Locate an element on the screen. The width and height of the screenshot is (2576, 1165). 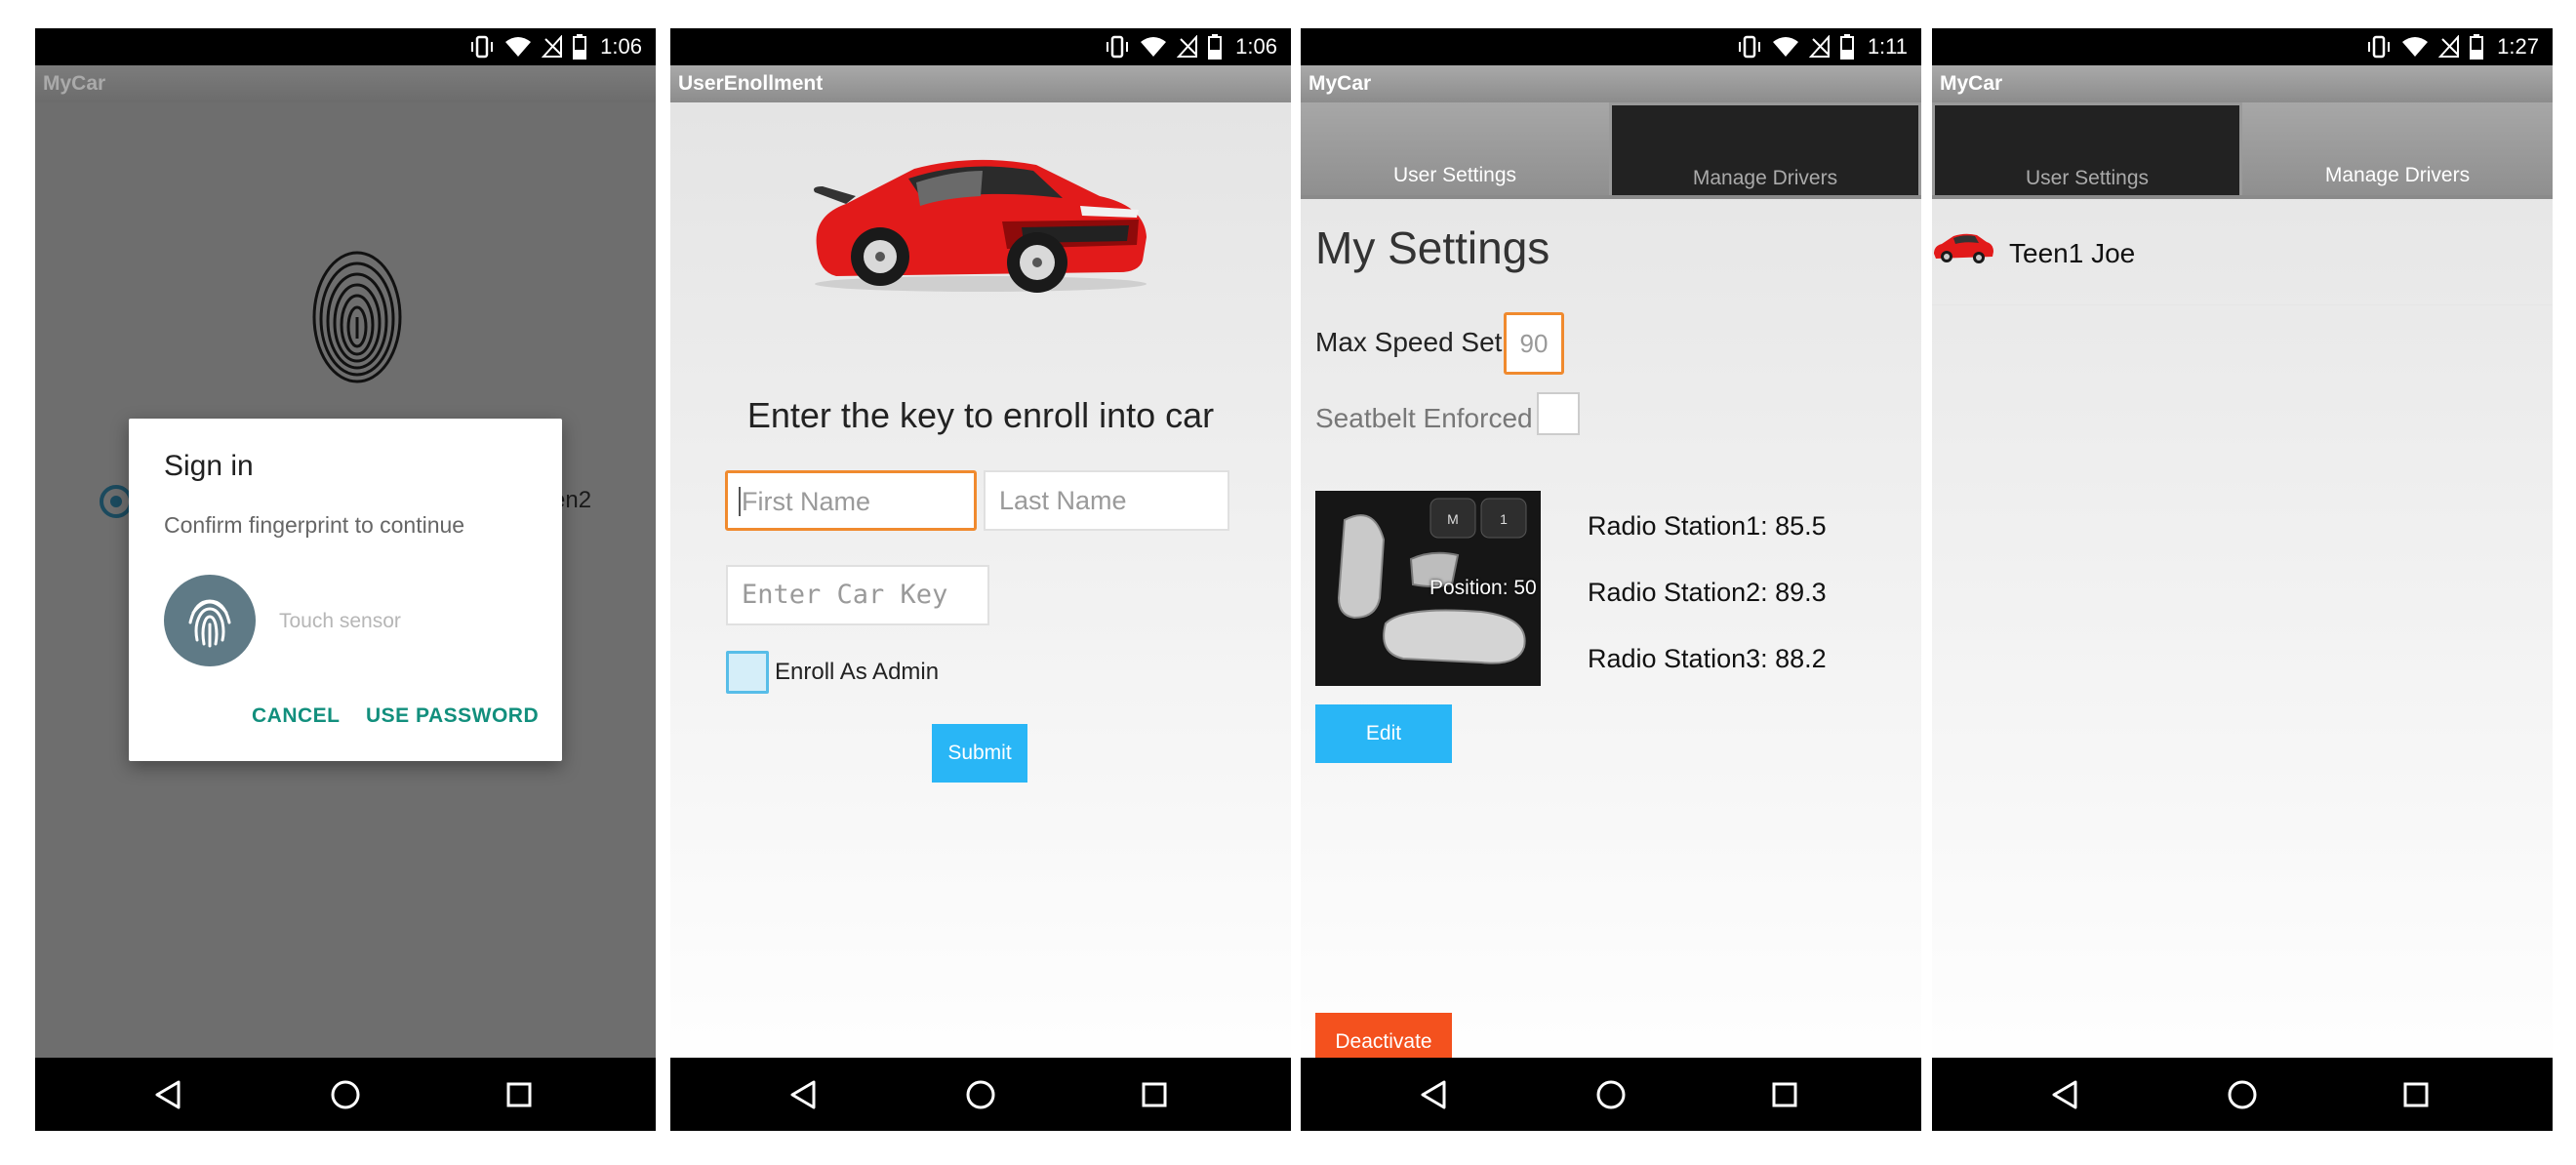
fingerprint-sensor-icon is located at coordinates (210, 620).